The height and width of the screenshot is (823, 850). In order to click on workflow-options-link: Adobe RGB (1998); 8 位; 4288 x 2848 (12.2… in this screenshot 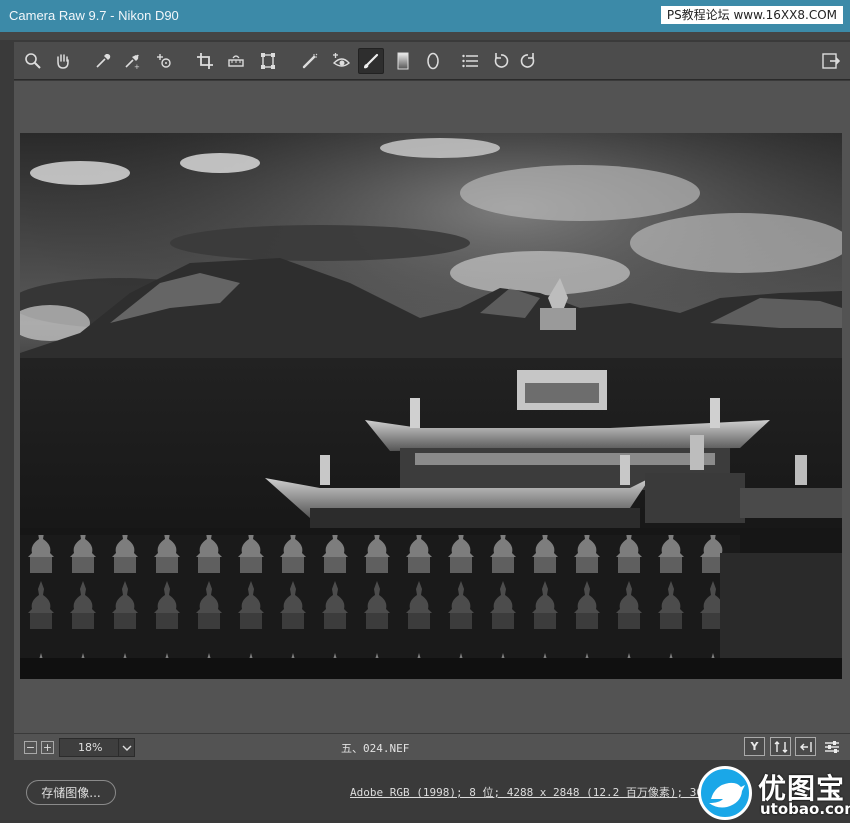, I will do `click(543, 792)`.